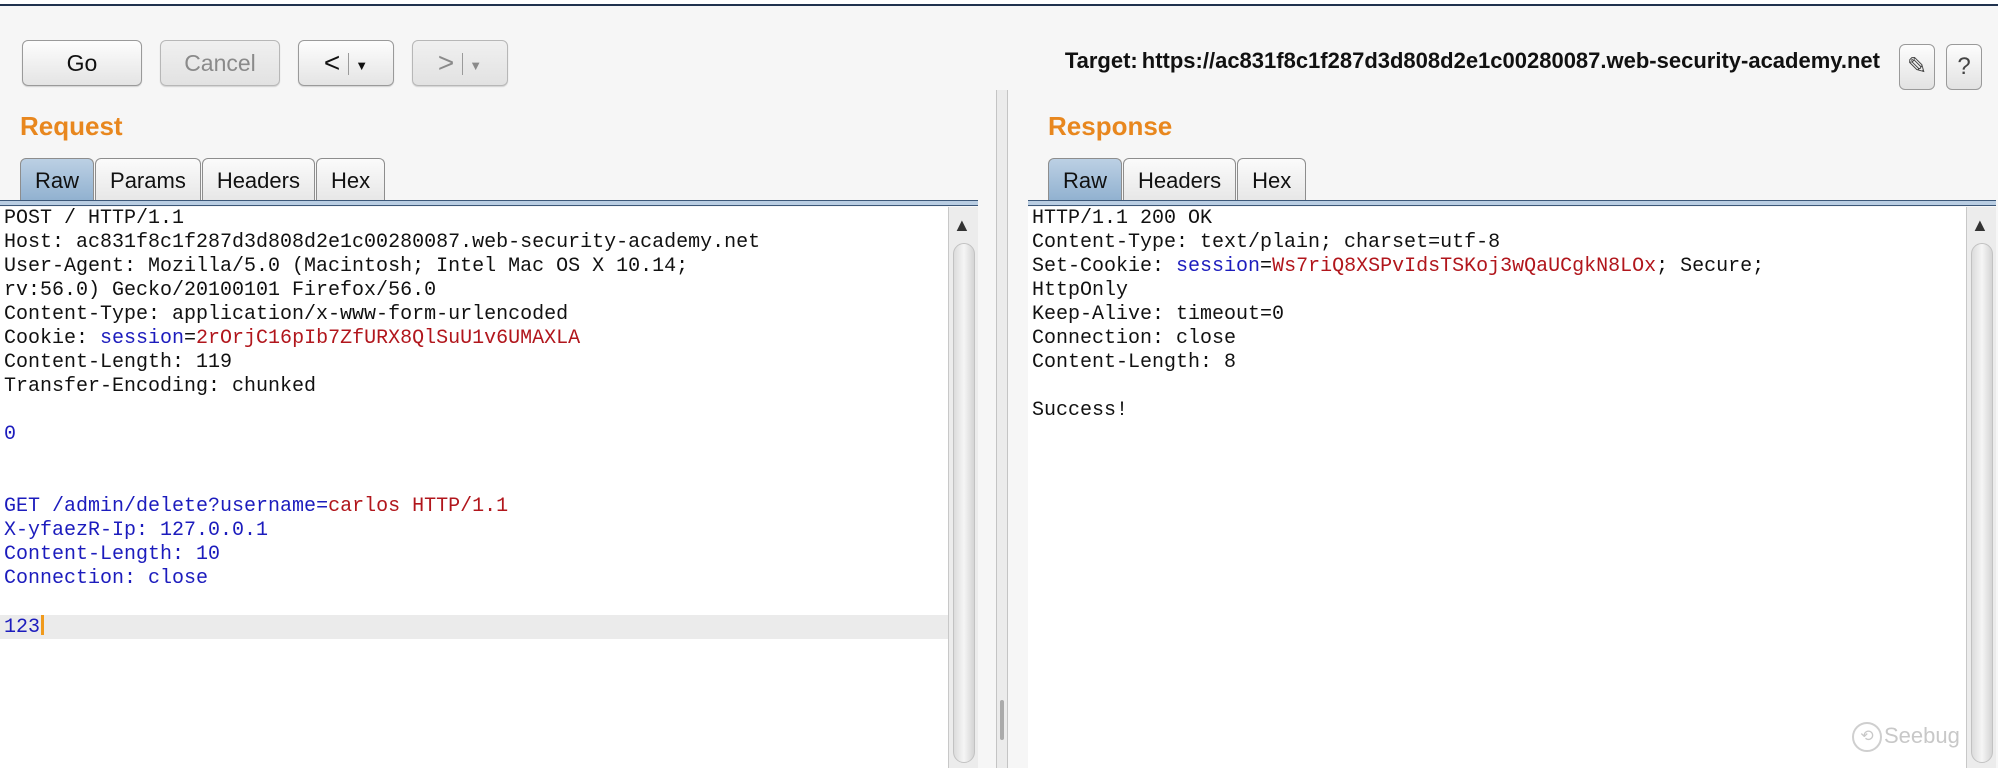  I want to click on help-icon: ?, so click(1964, 66).